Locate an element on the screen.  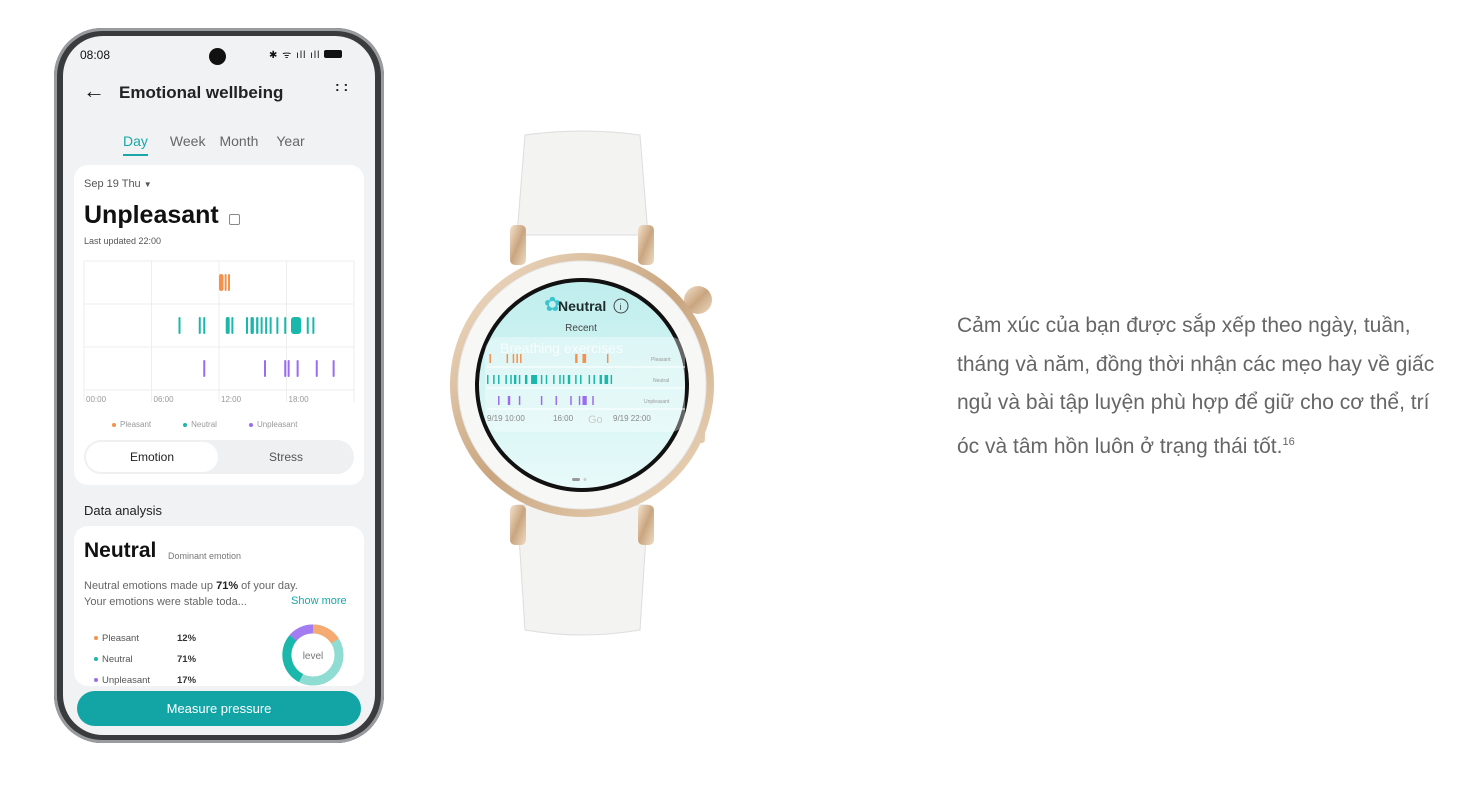
watch-tick: 9/19 10:00 is located at coordinates (506, 418).